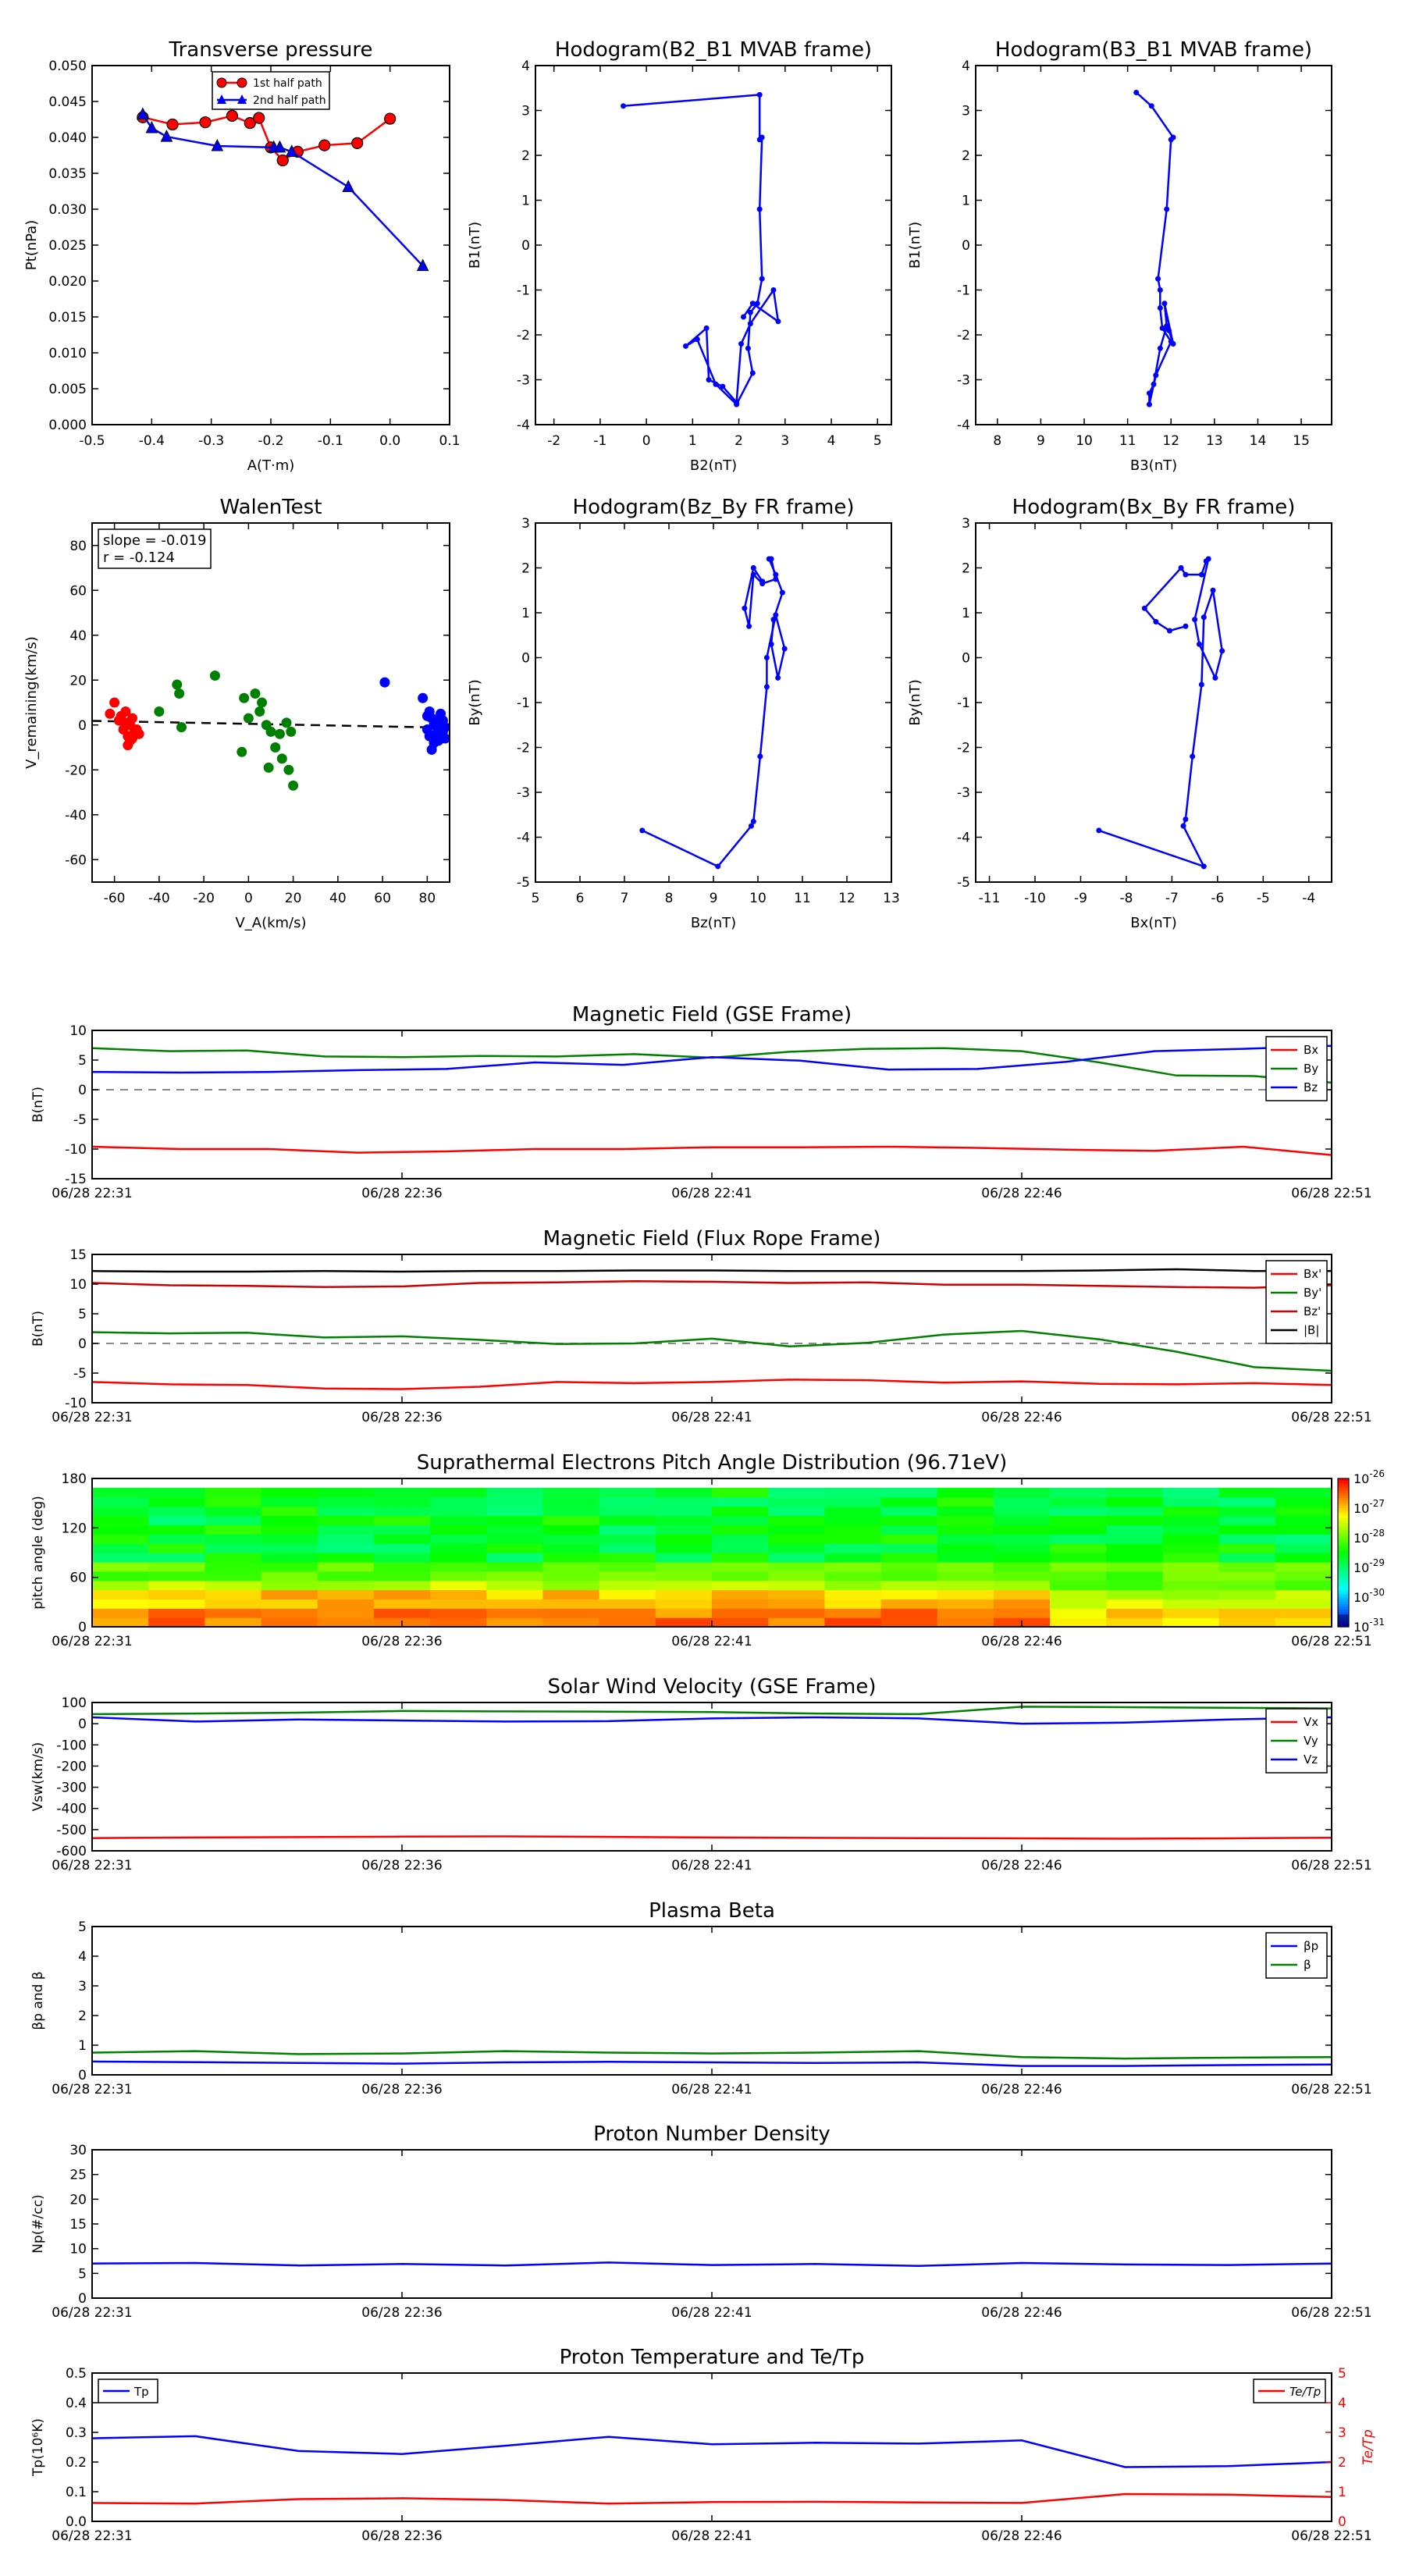 This screenshot has width=1405, height=2576. I want to click on y-tick-label: -1, so click(523, 291).